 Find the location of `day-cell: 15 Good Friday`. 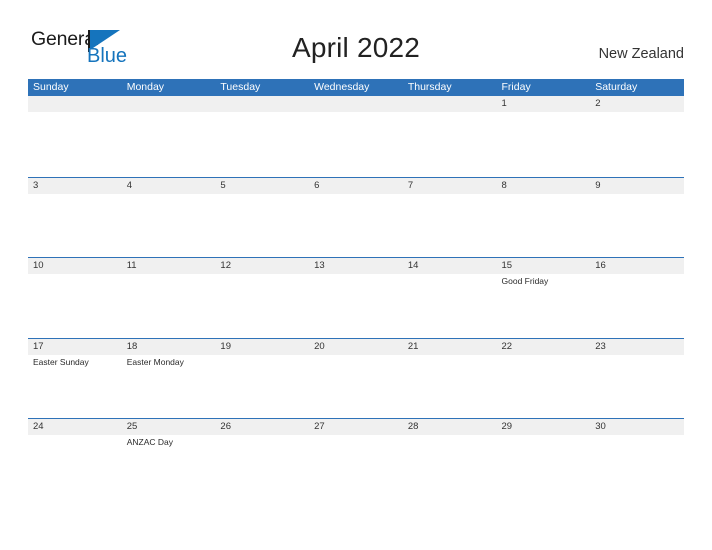

day-cell: 15 Good Friday is located at coordinates (544, 298).